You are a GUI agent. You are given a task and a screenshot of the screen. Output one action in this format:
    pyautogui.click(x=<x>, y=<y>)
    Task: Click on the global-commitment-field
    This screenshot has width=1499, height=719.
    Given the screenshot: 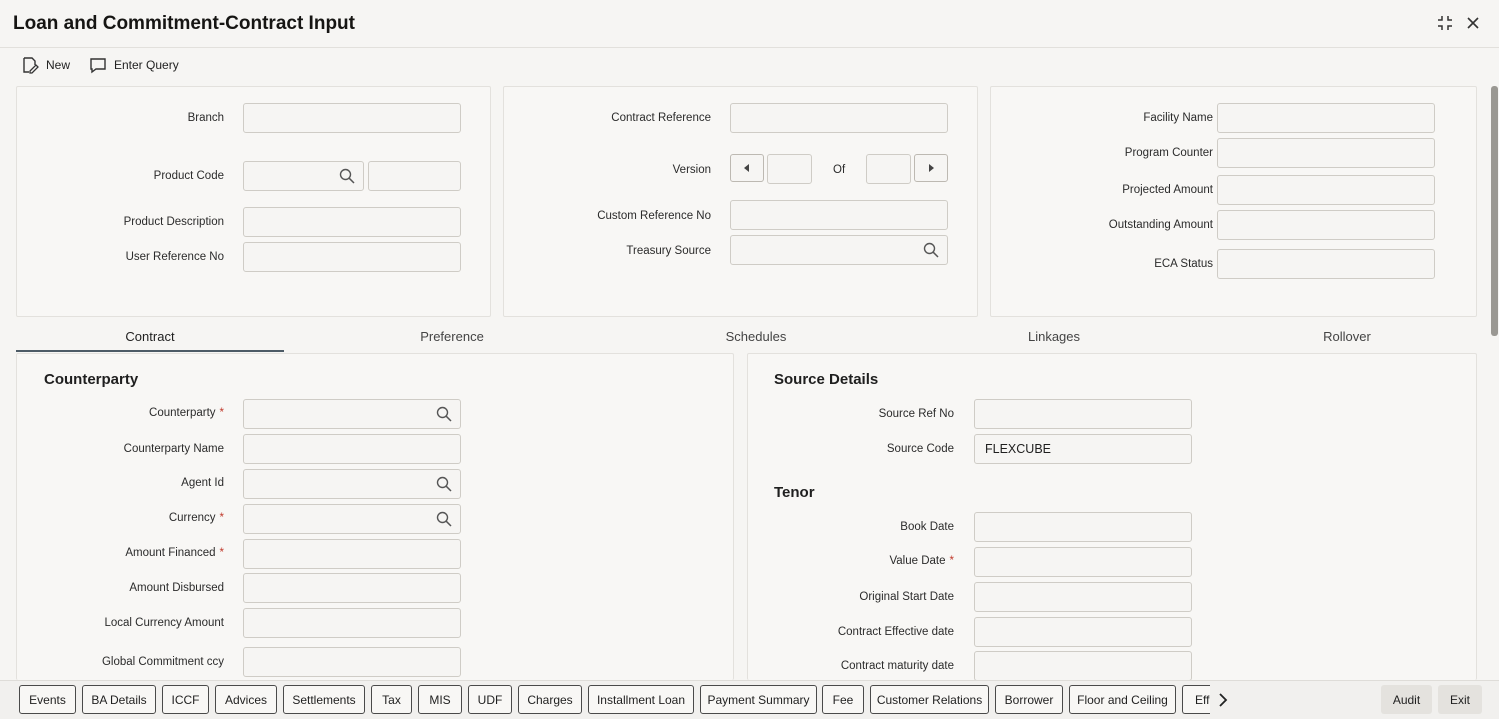 What is the action you would take?
    pyautogui.click(x=352, y=662)
    